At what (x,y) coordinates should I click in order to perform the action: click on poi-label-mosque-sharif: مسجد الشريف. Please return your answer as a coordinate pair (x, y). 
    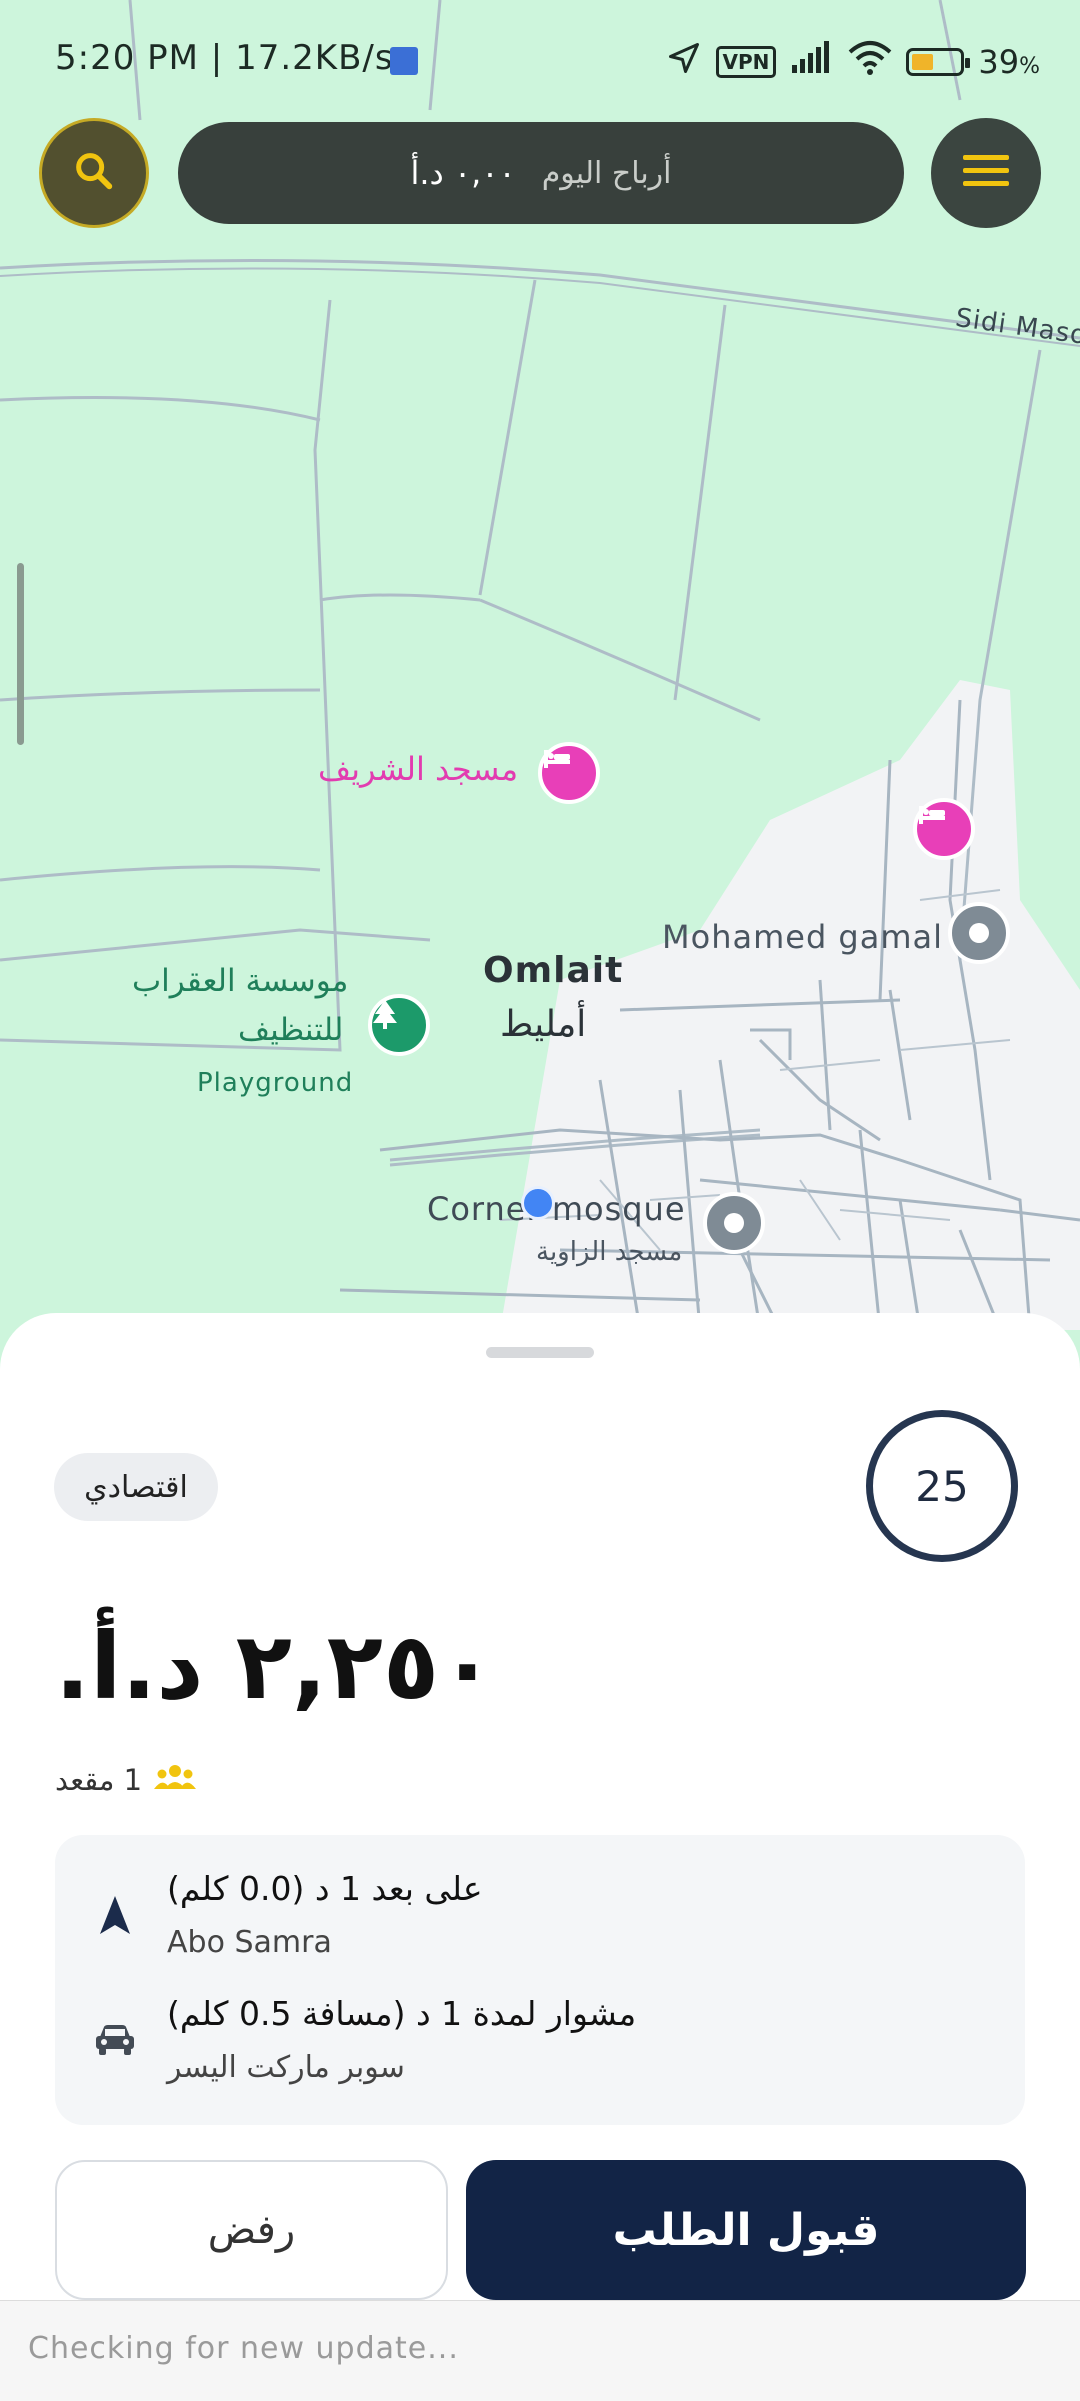
    Looking at the image, I should click on (418, 769).